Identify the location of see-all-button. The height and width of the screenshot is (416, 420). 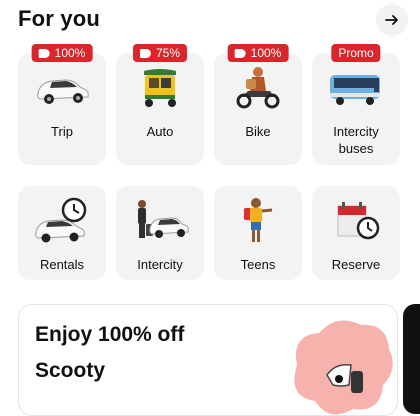
(392, 20).